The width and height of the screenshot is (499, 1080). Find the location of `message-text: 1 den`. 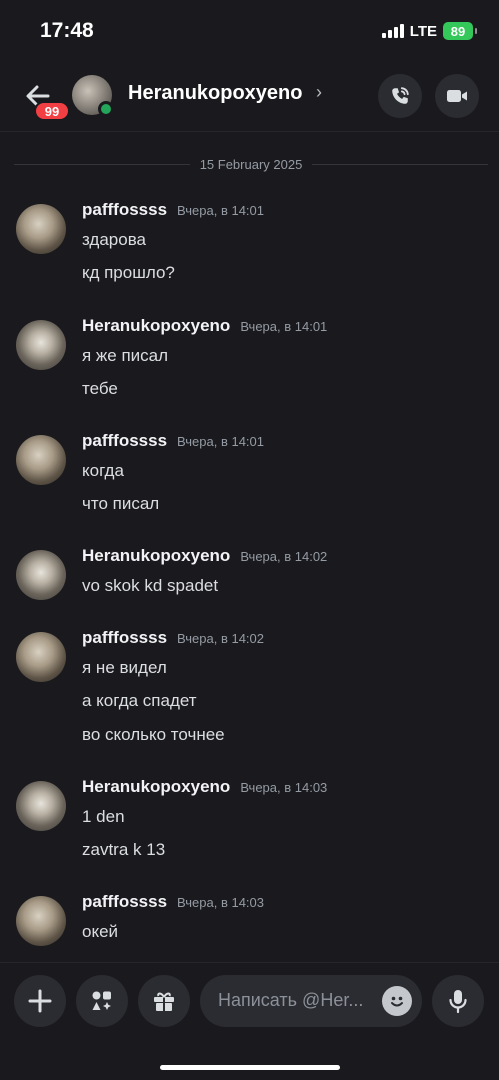

message-text: 1 den is located at coordinates (103, 817).